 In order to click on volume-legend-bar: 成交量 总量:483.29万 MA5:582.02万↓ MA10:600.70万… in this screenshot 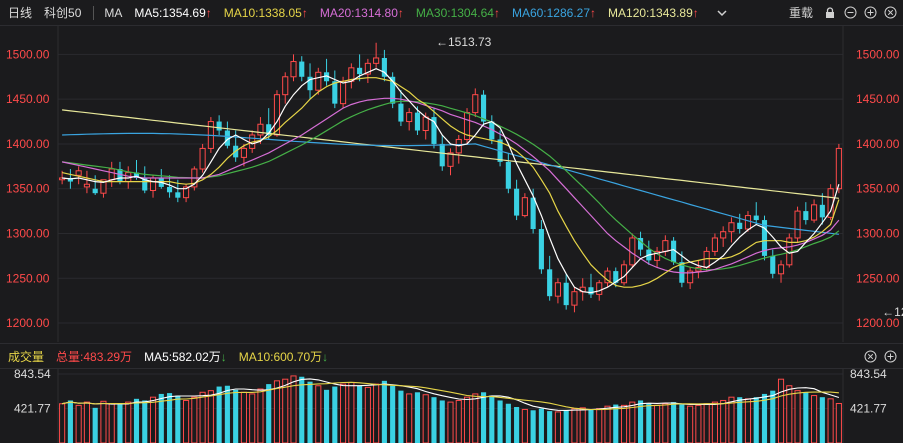, I will do `click(451, 356)`.